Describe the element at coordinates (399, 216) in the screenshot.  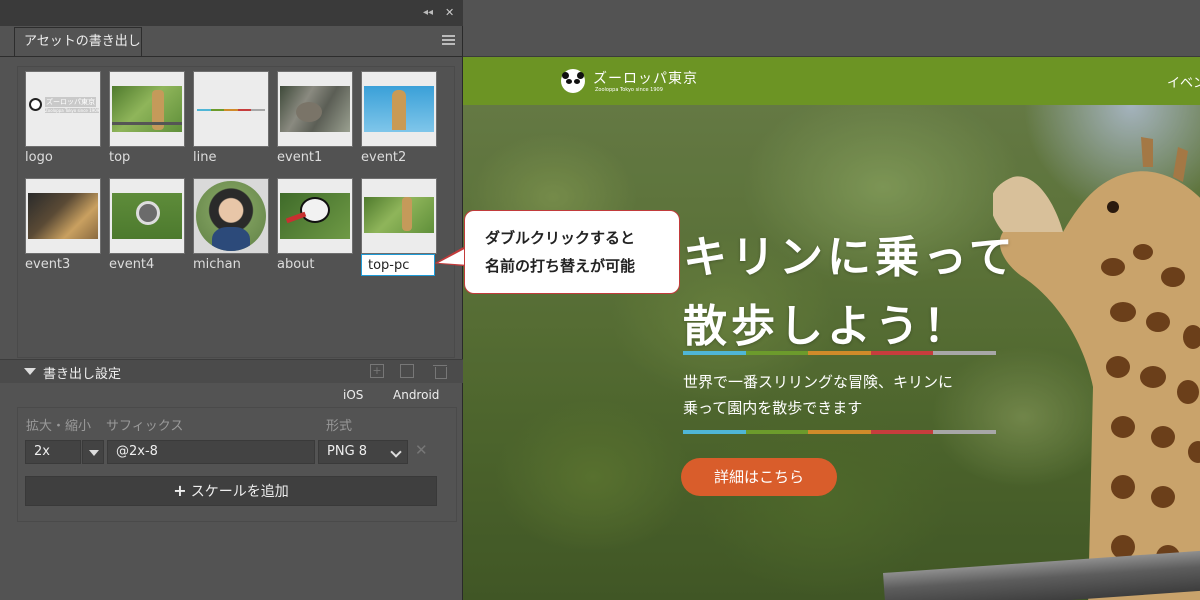
I see `asset-thumbnail-top-pc` at that location.